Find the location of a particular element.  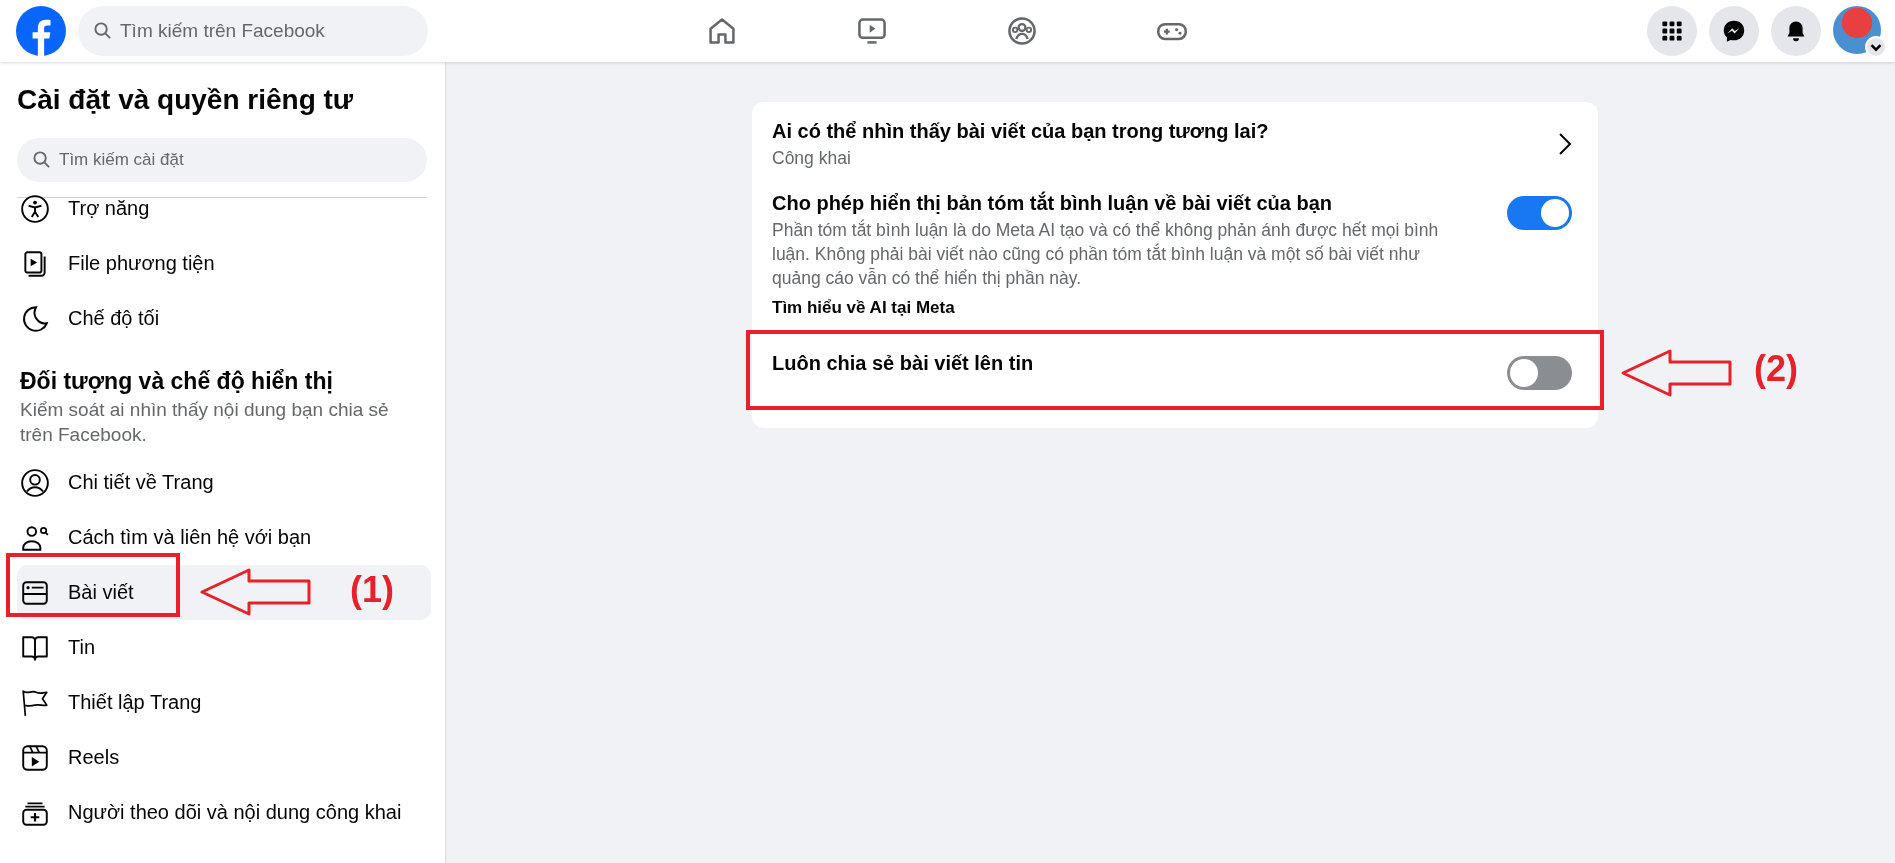

video-icon is located at coordinates (871, 31).